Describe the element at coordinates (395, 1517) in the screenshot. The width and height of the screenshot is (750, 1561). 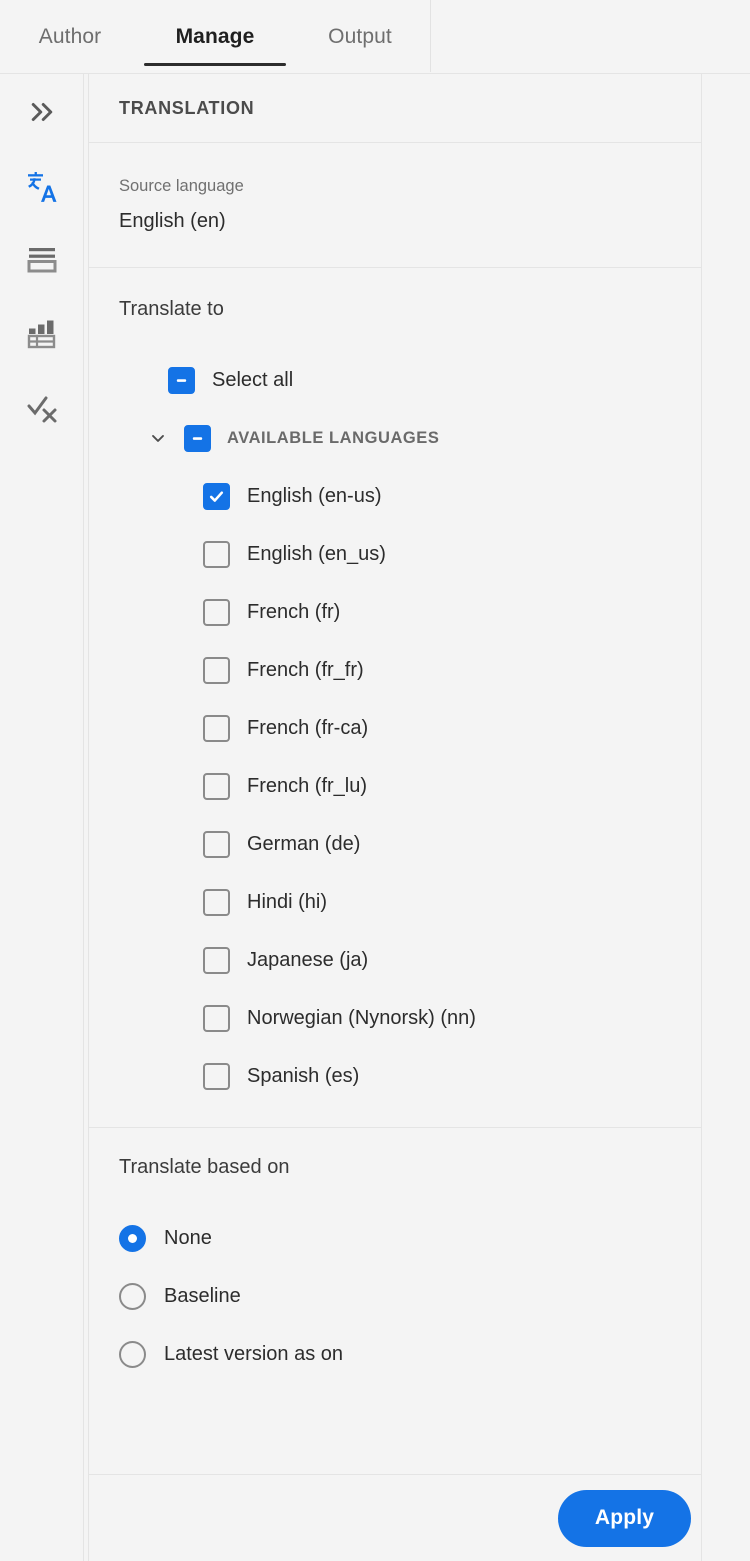
I see `panel-footer: Apply` at that location.